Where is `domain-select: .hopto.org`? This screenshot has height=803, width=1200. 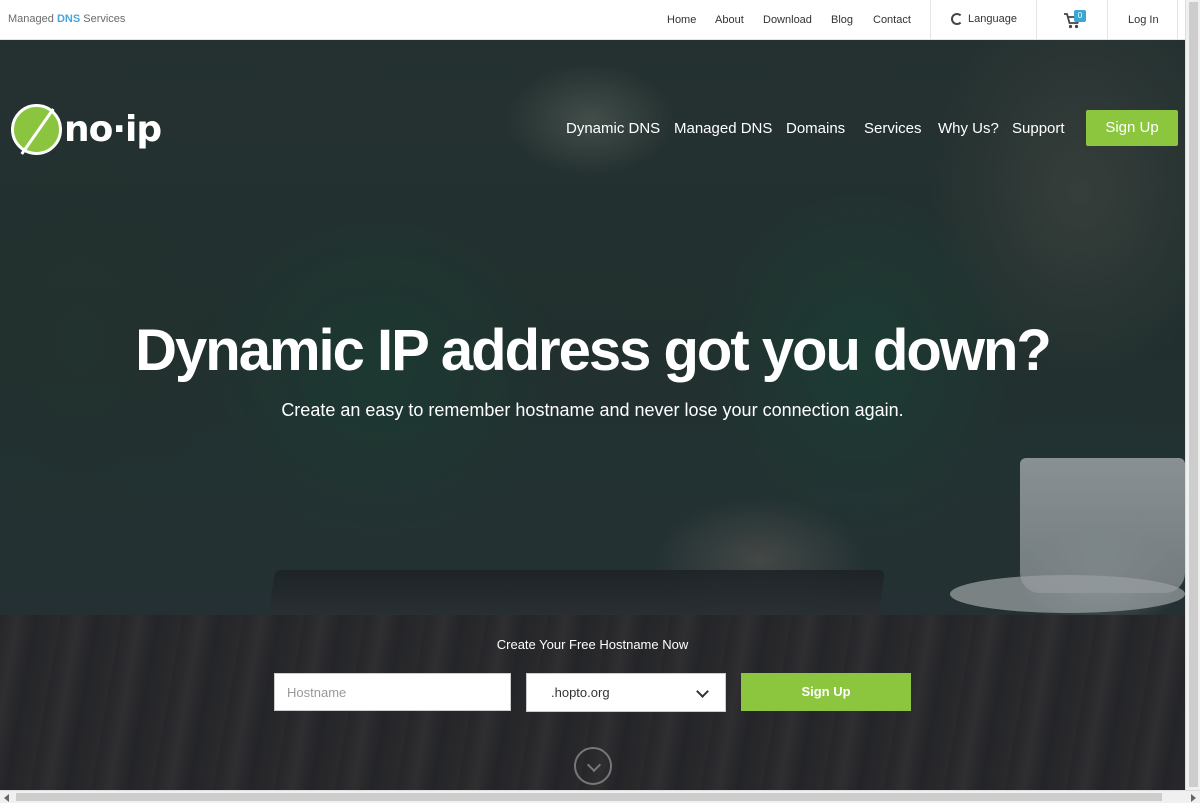
domain-select: .hopto.org is located at coordinates (626, 692).